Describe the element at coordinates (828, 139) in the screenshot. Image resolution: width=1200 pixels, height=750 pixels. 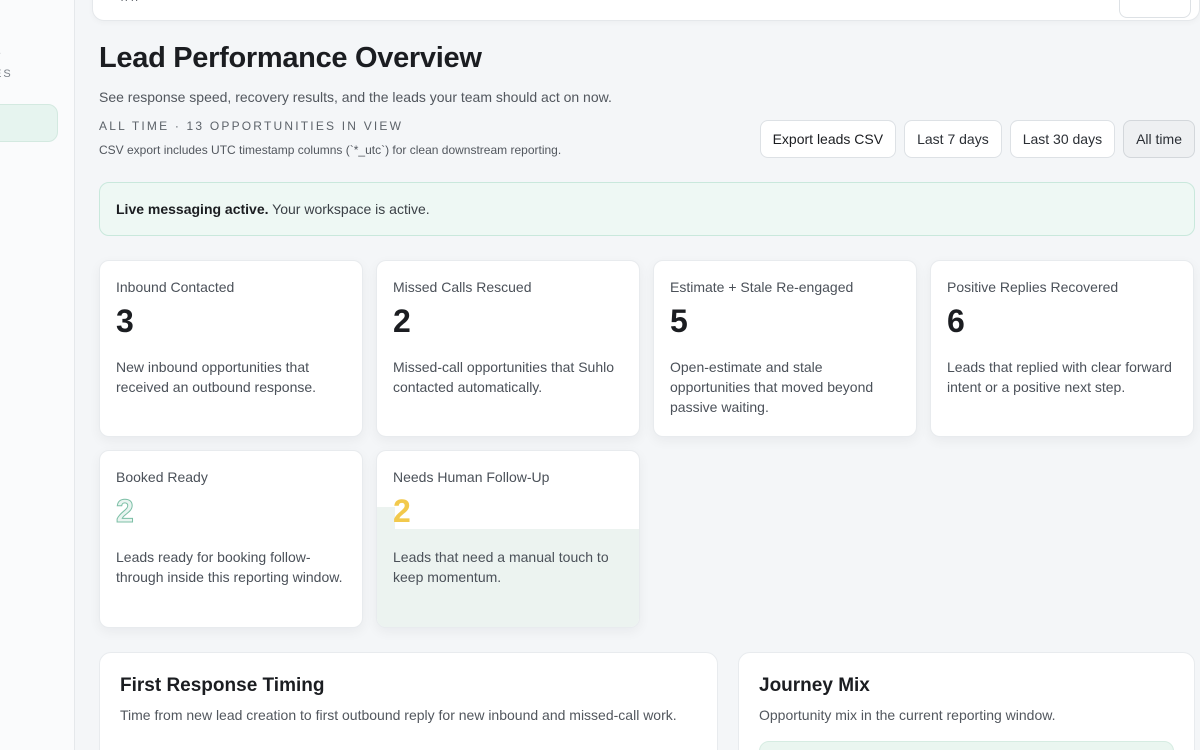
I see `export-leads-csv-button: Export leads CSV` at that location.